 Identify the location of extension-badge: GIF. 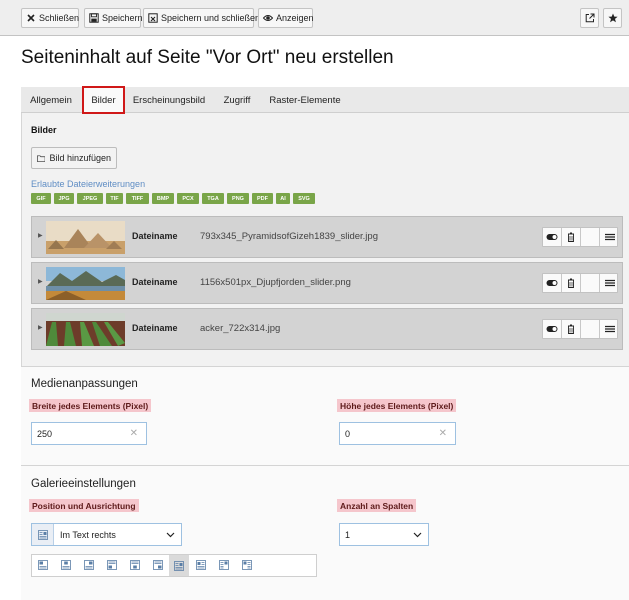
(41, 198).